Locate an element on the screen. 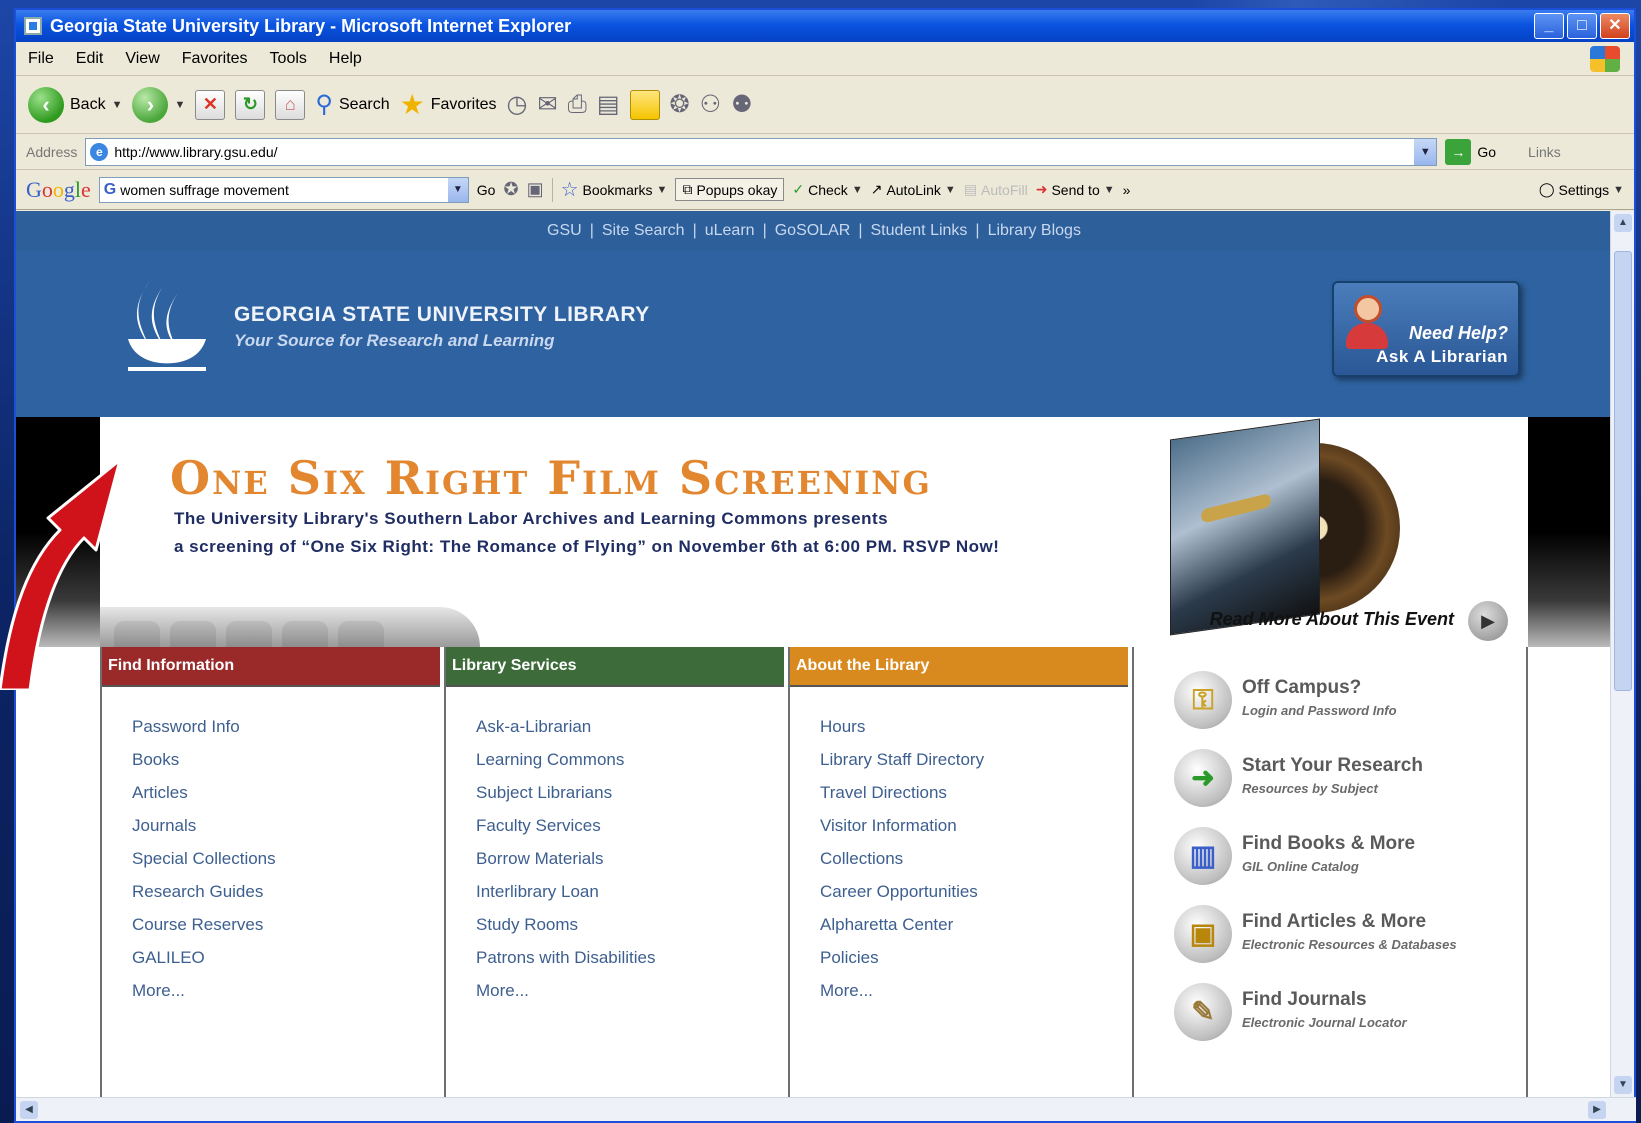  back-button: ‹ Back ▼ is located at coordinates (75, 104).